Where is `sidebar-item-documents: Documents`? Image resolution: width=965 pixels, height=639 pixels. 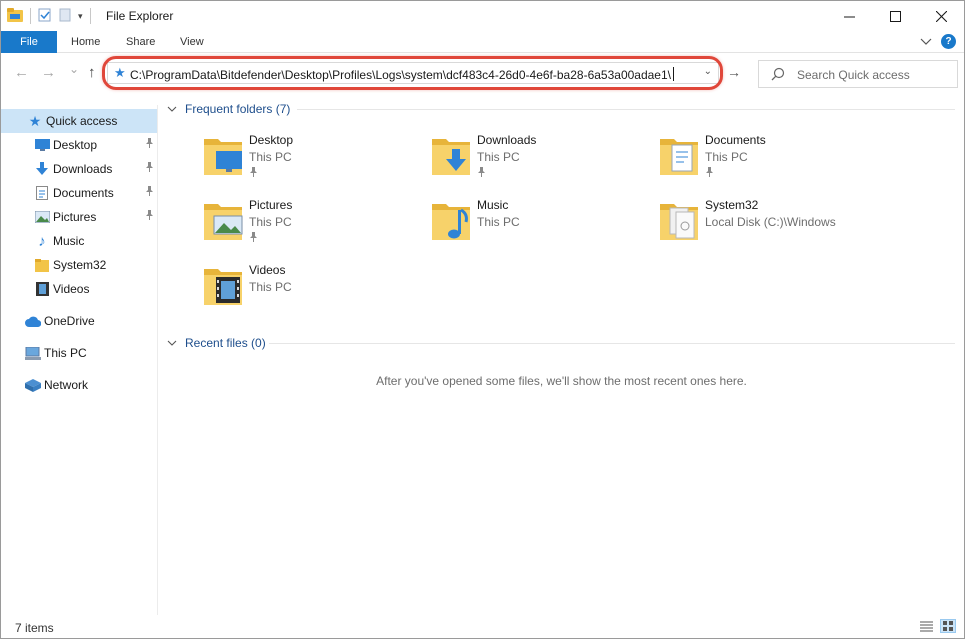
sidebar-item-documents: Documents is located at coordinates (79, 193).